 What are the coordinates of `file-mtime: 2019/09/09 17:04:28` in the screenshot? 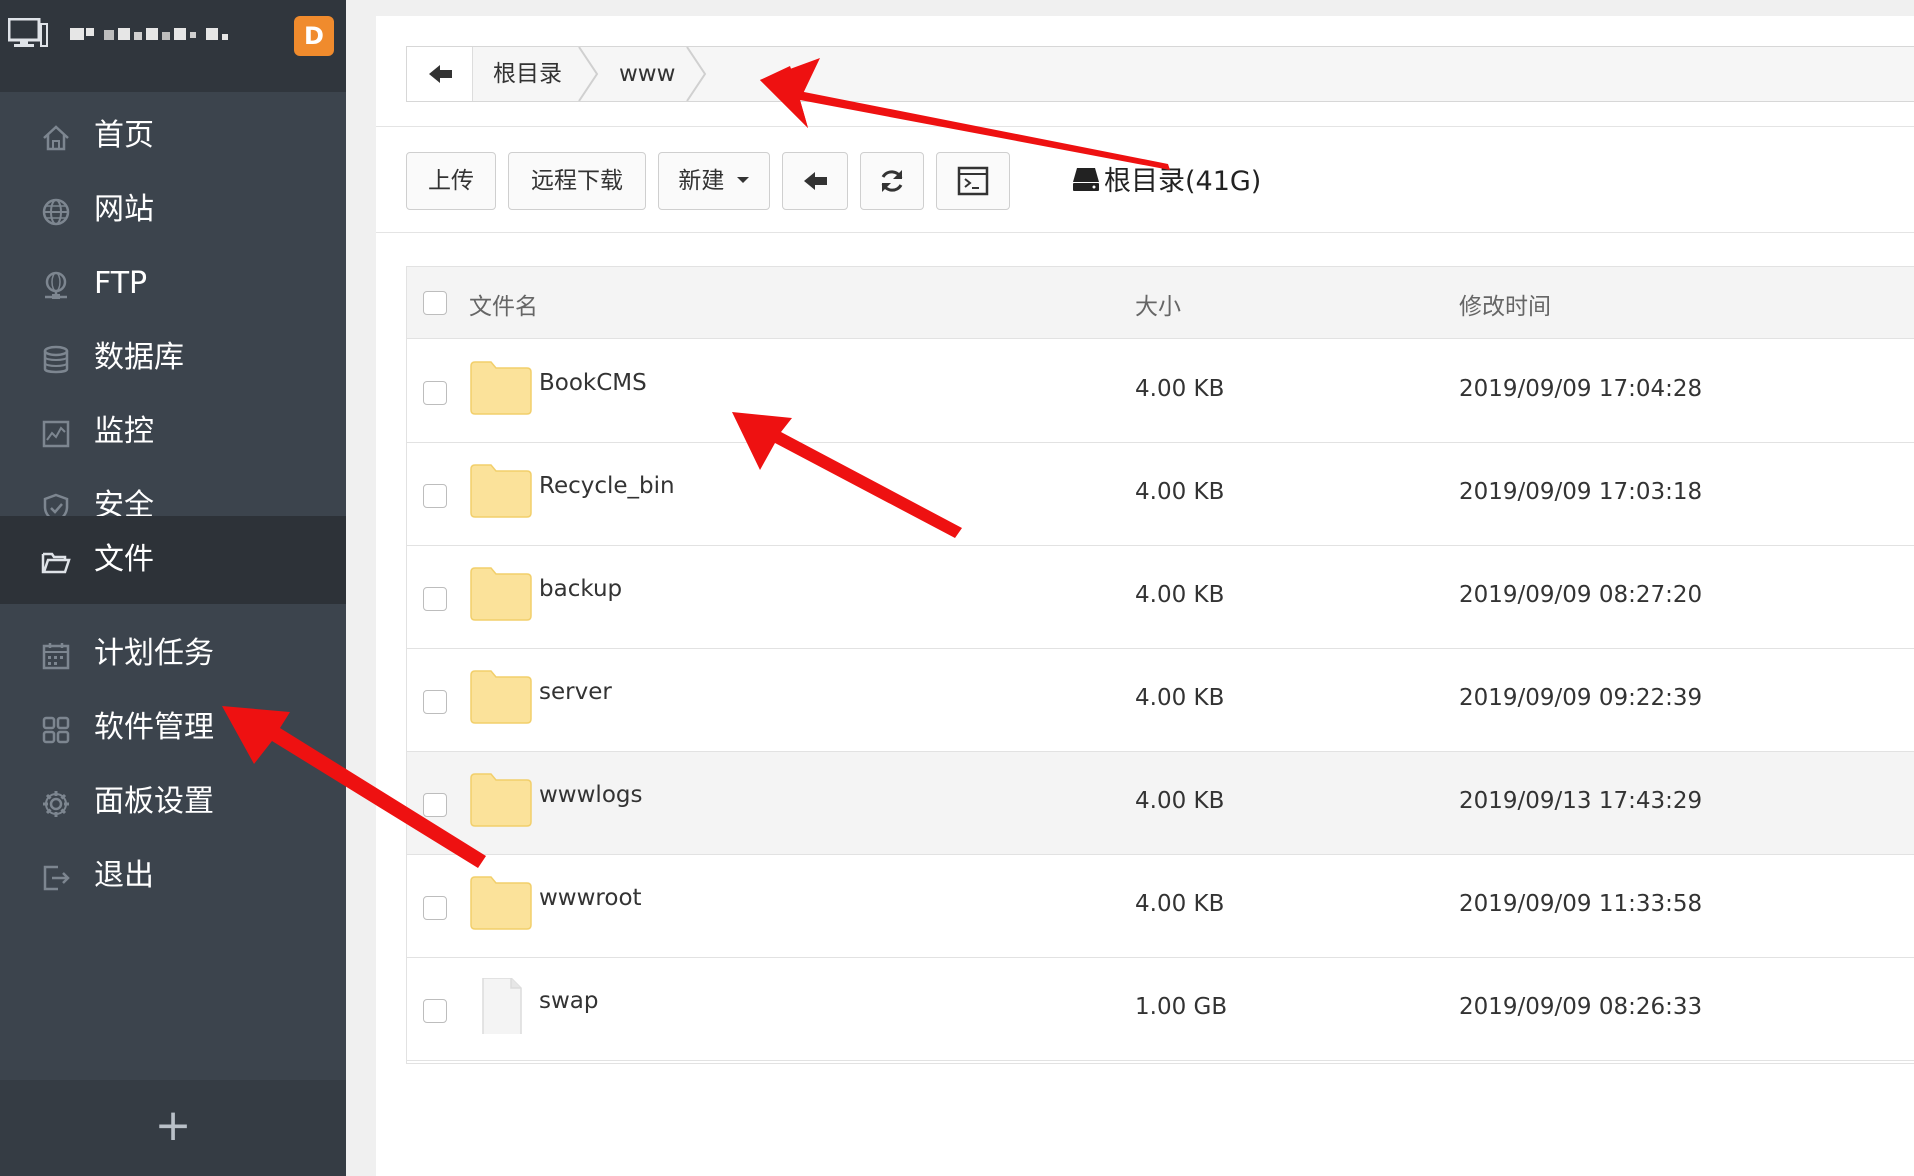 It's located at (1581, 389).